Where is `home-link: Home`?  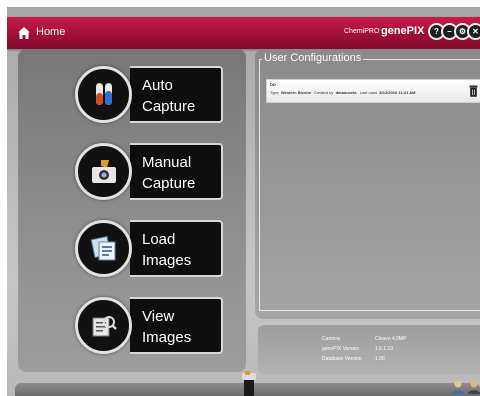 home-link: Home is located at coordinates (50, 32).